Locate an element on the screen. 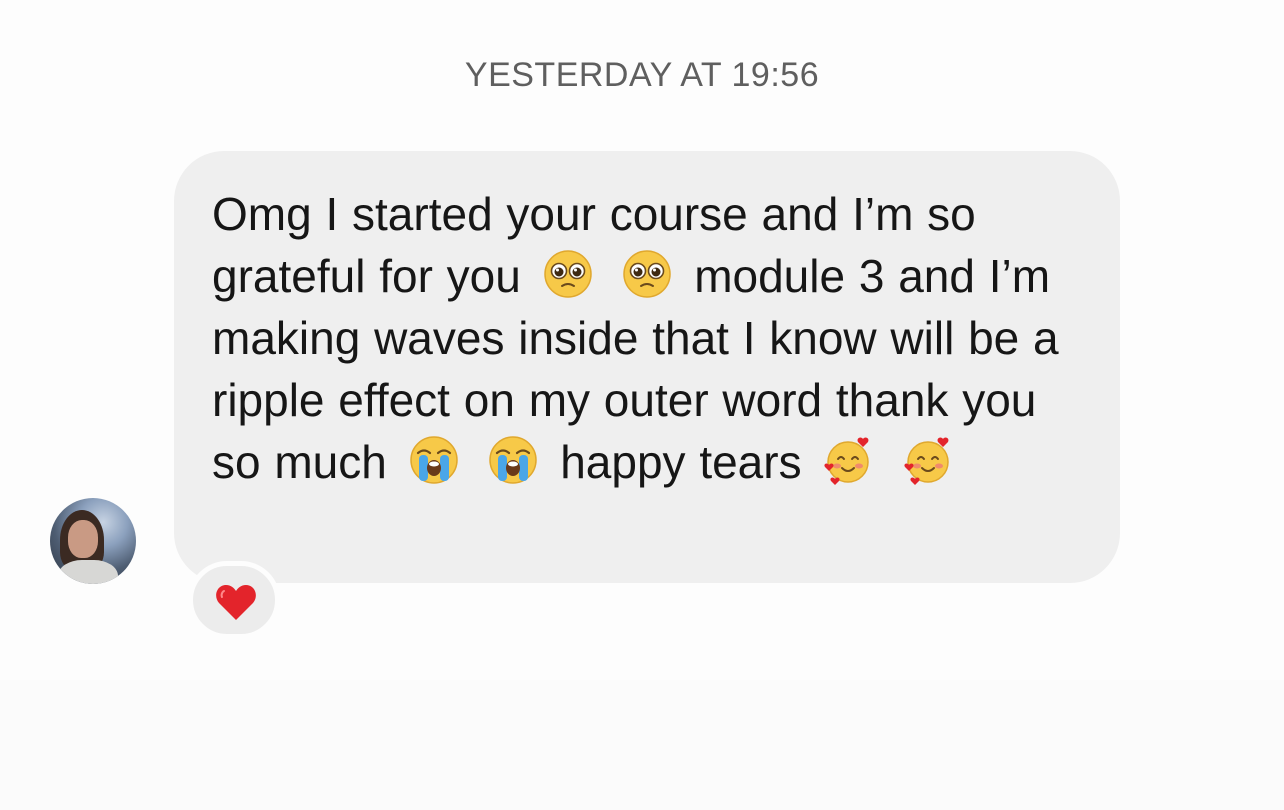  red-heart-icon is located at coordinates (236, 602).